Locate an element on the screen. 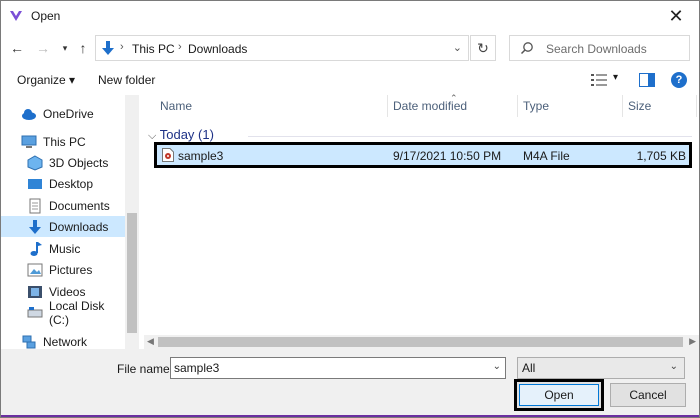  cloud-icon is located at coordinates (29, 114).